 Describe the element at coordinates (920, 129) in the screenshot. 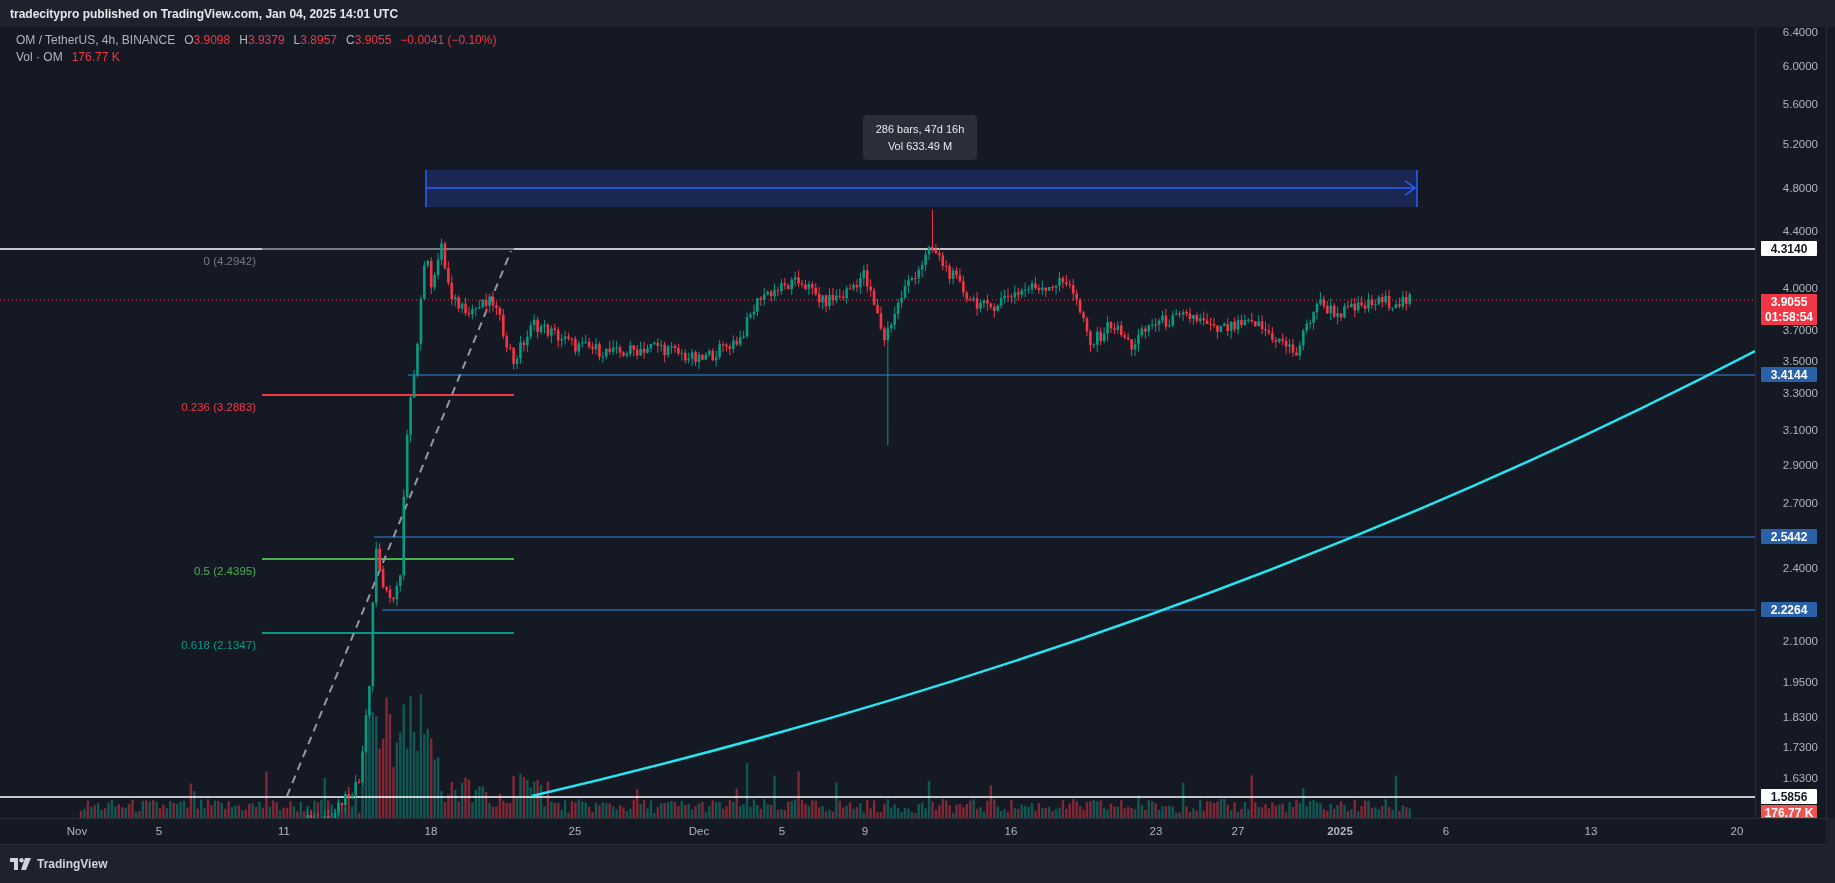

I see `measure-text: 286 bars, 47d 16h` at that location.